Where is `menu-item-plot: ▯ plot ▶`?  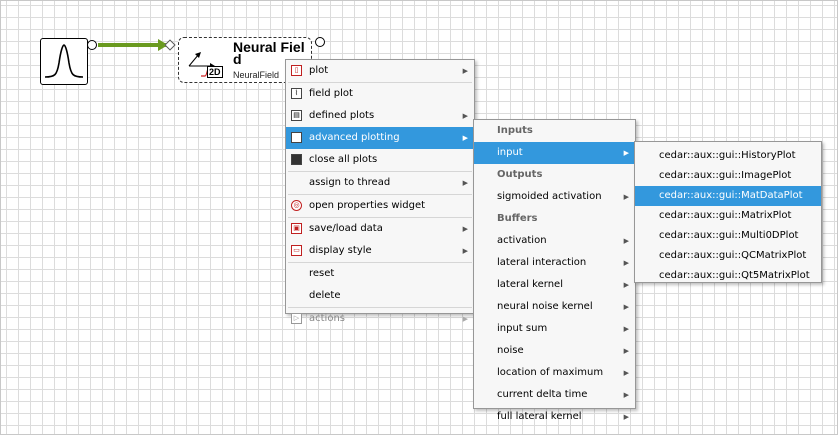 menu-item-plot: ▯ plot ▶ is located at coordinates (380, 71).